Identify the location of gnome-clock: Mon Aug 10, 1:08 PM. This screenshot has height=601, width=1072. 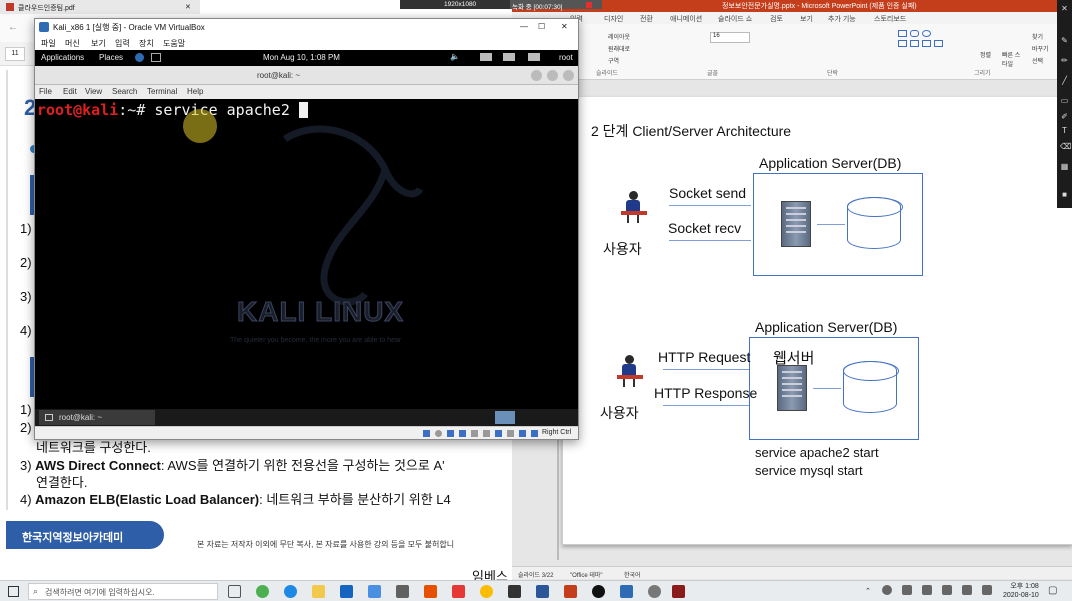
(301, 57).